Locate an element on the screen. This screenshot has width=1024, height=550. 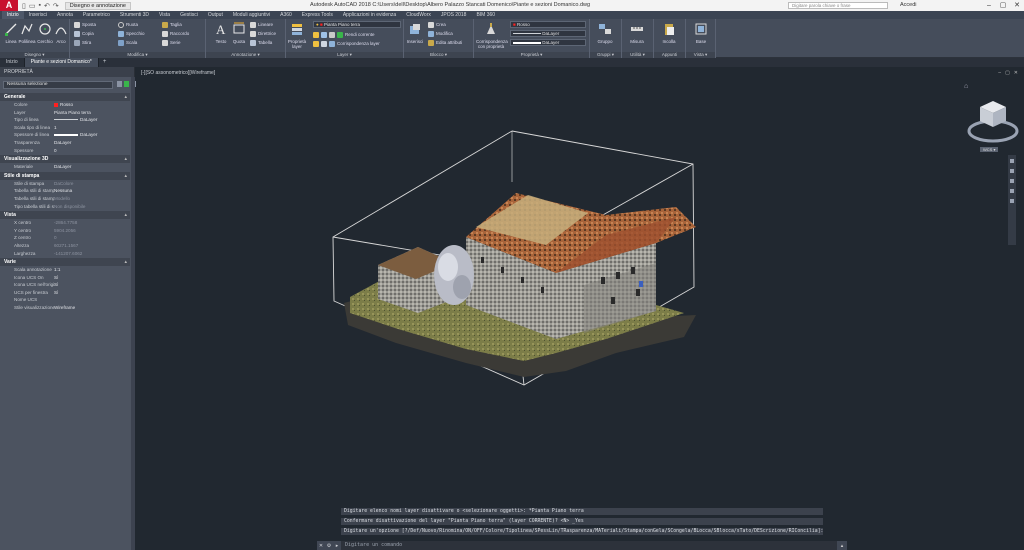
property-row: Layer Pianta Piano terra is located at coordinates (65, 113).